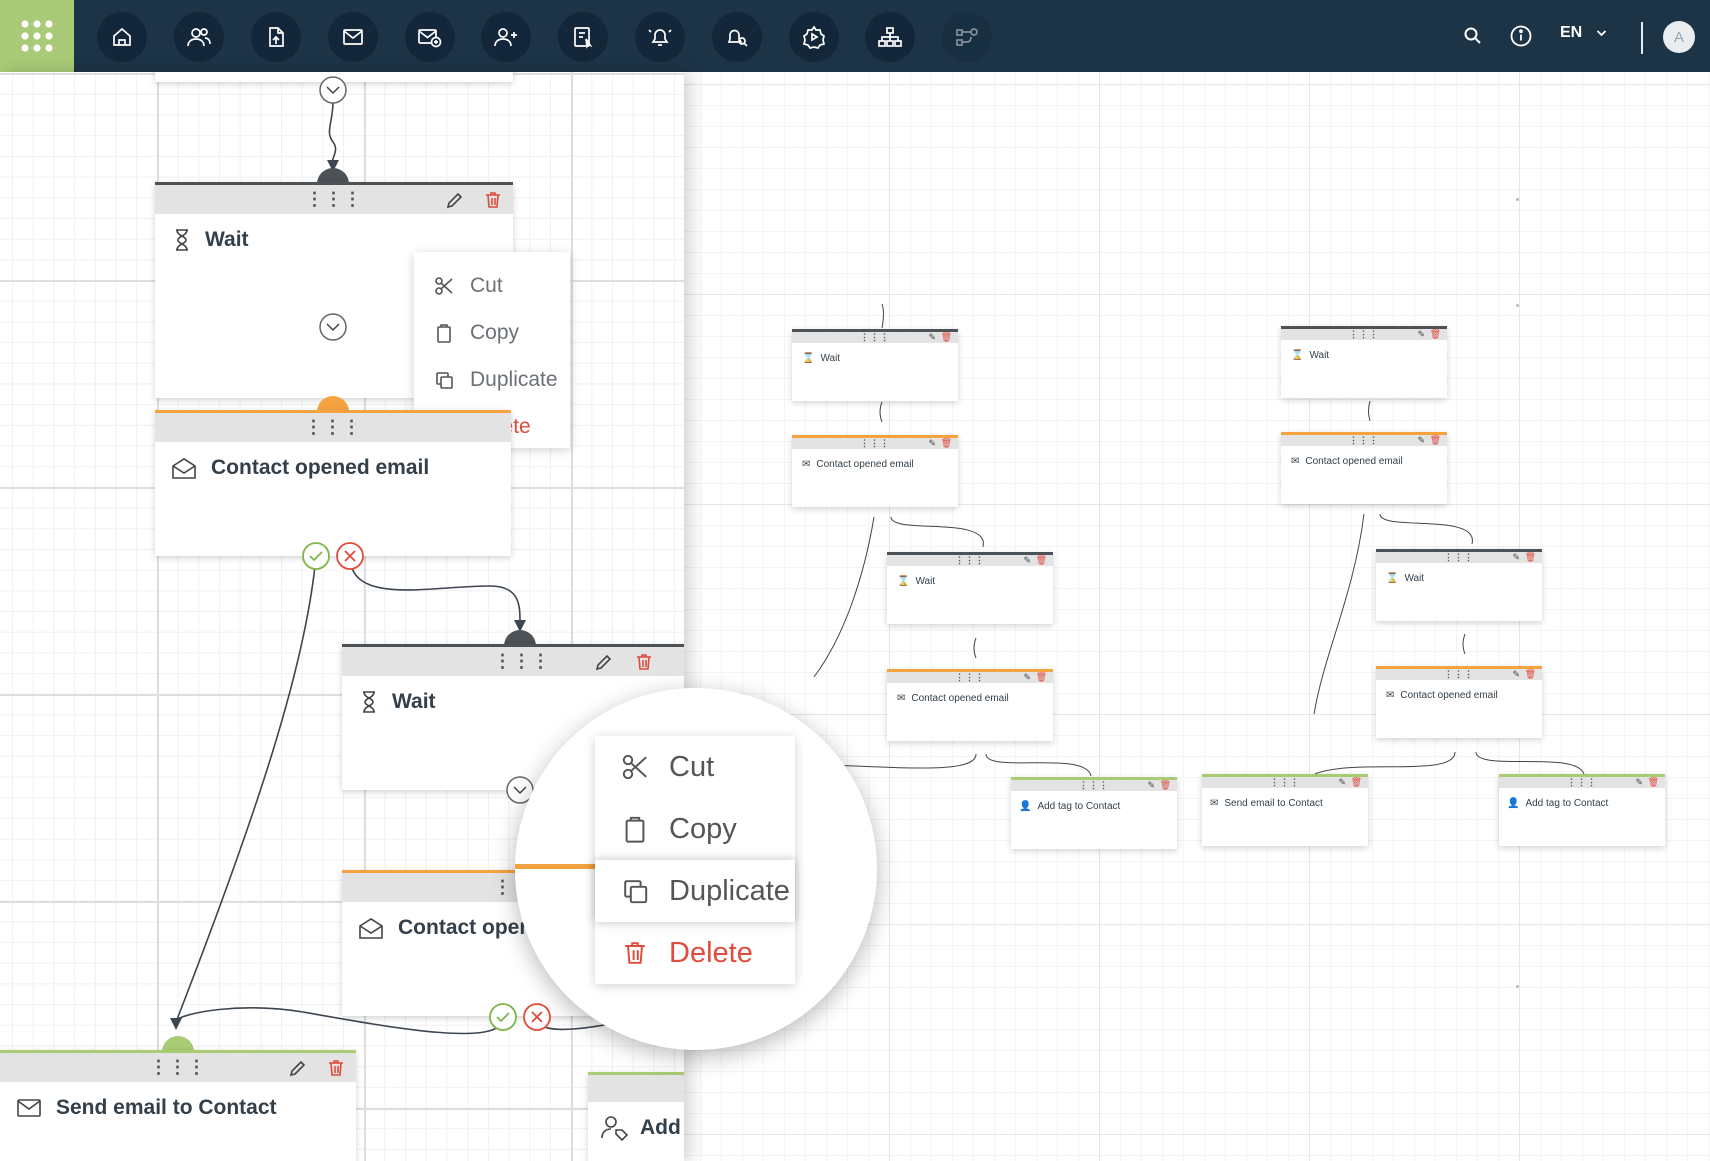 The image size is (1710, 1161). Describe the element at coordinates (333, 483) in the screenshot. I see `workflow-node-contact-opened-email: ⋮⋮⋮ Contact opened email` at that location.